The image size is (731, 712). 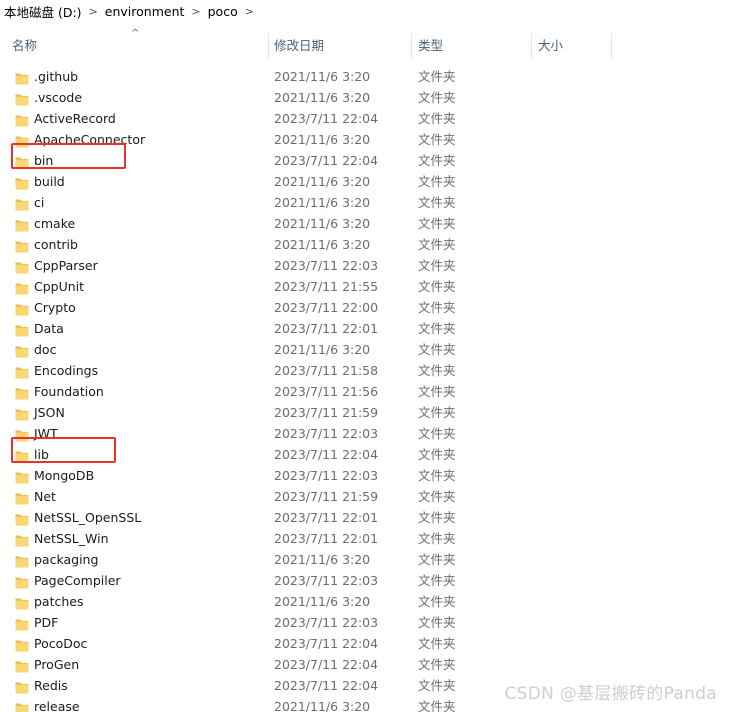 I want to click on file-row-contrib: contrib 2021/11/6 3:20 文件夹, so click(x=365, y=244).